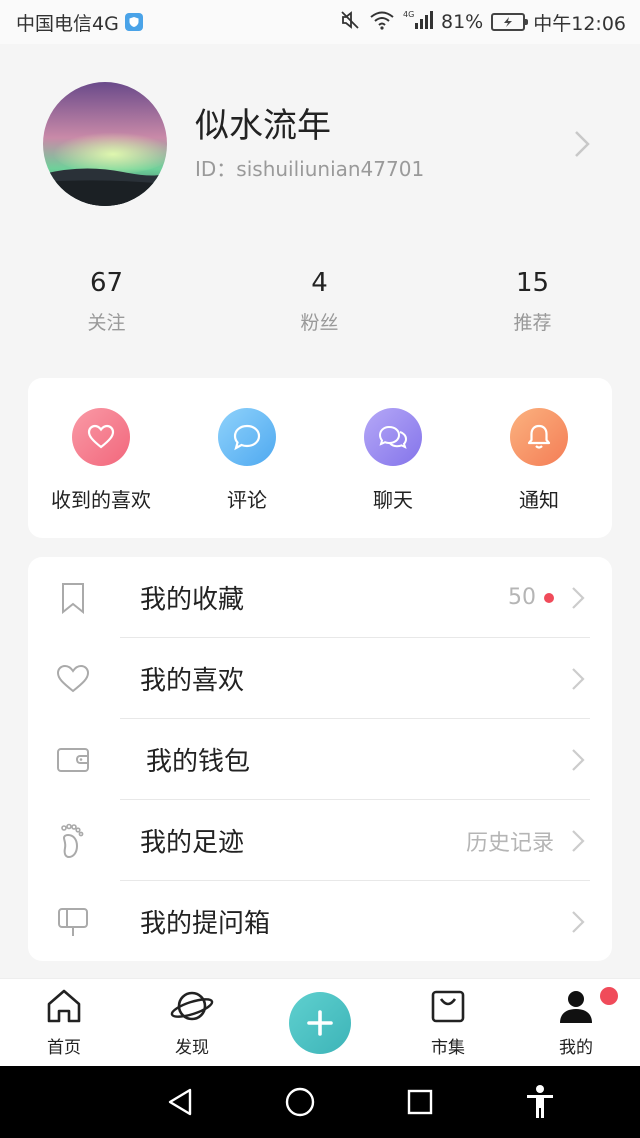  Describe the element at coordinates (73, 679) in the screenshot. I see `heart-outline-icon` at that location.